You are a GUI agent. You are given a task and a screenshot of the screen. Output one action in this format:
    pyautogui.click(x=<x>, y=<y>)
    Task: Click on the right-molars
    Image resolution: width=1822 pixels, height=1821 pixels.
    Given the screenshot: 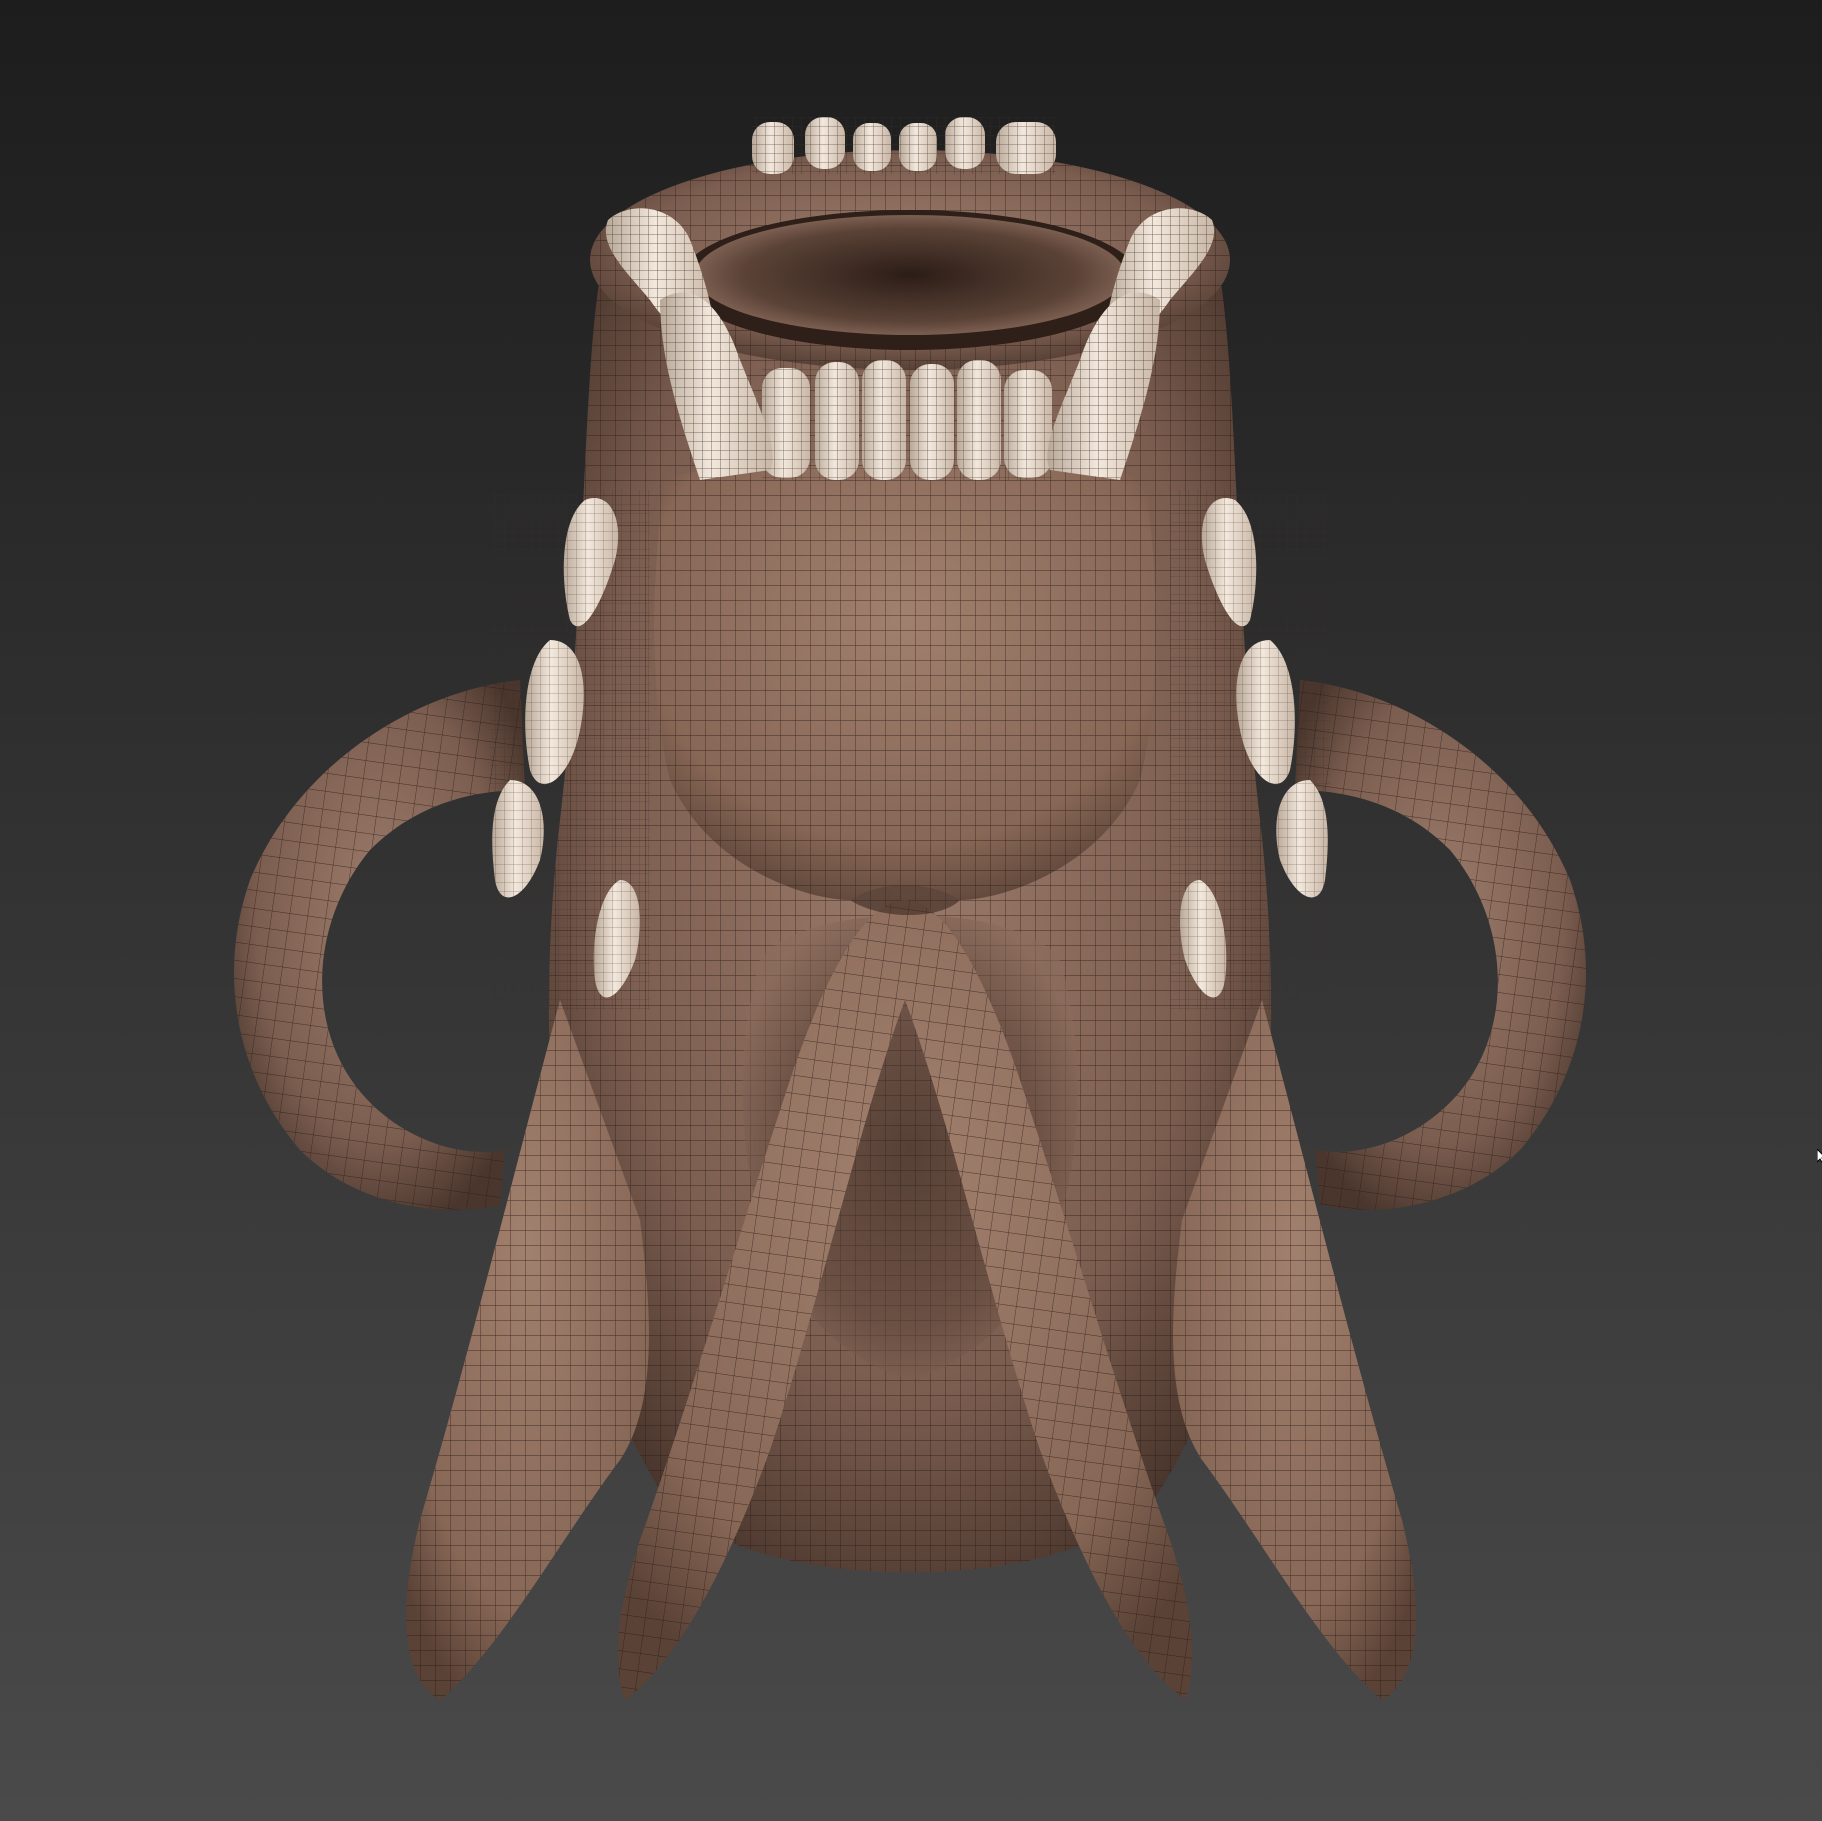 What is the action you would take?
    pyautogui.click(x=1250, y=750)
    